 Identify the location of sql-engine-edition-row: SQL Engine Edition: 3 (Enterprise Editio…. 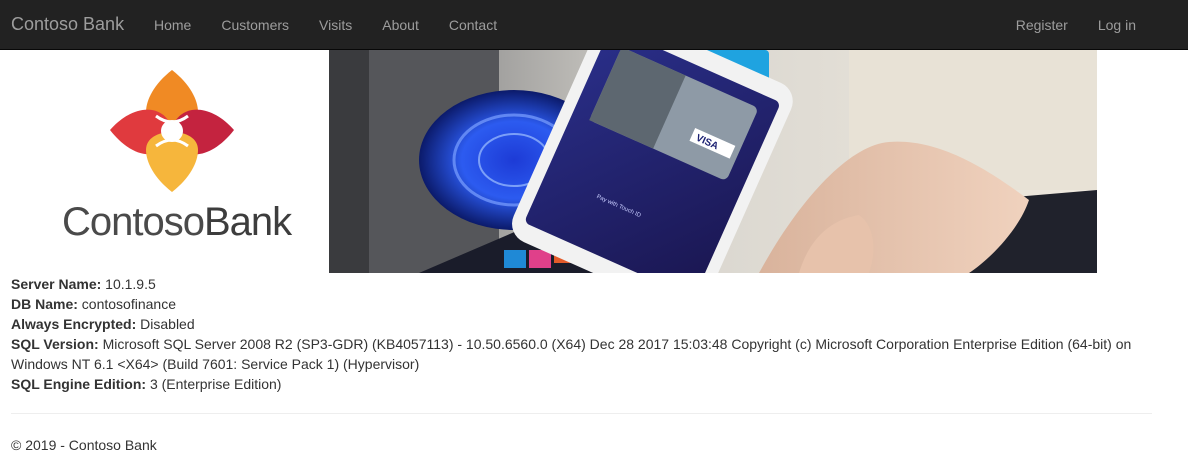
(586, 384).